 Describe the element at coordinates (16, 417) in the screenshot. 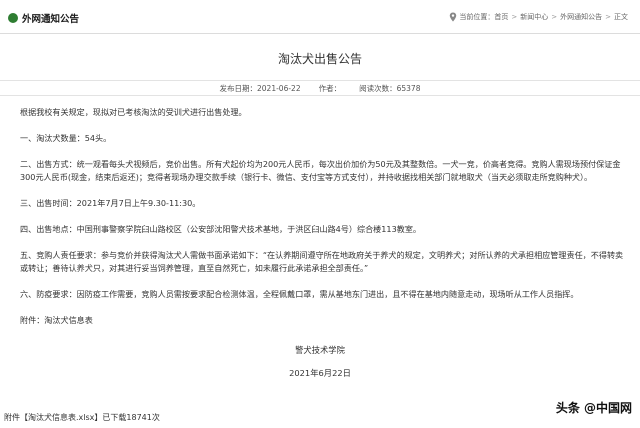

I see `attachment-prefix: 附件【` at that location.